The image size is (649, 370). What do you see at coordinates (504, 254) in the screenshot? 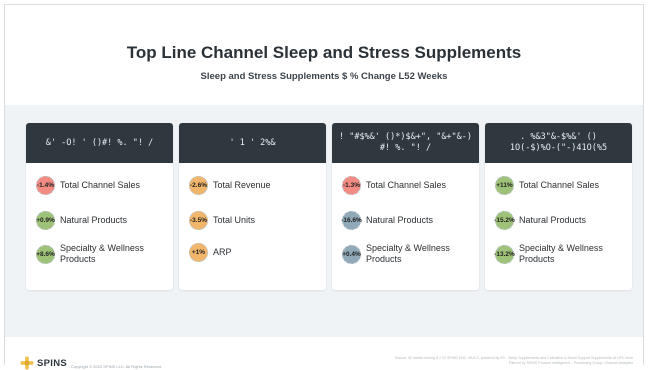
I see `change-badge: -13.2%` at bounding box center [504, 254].